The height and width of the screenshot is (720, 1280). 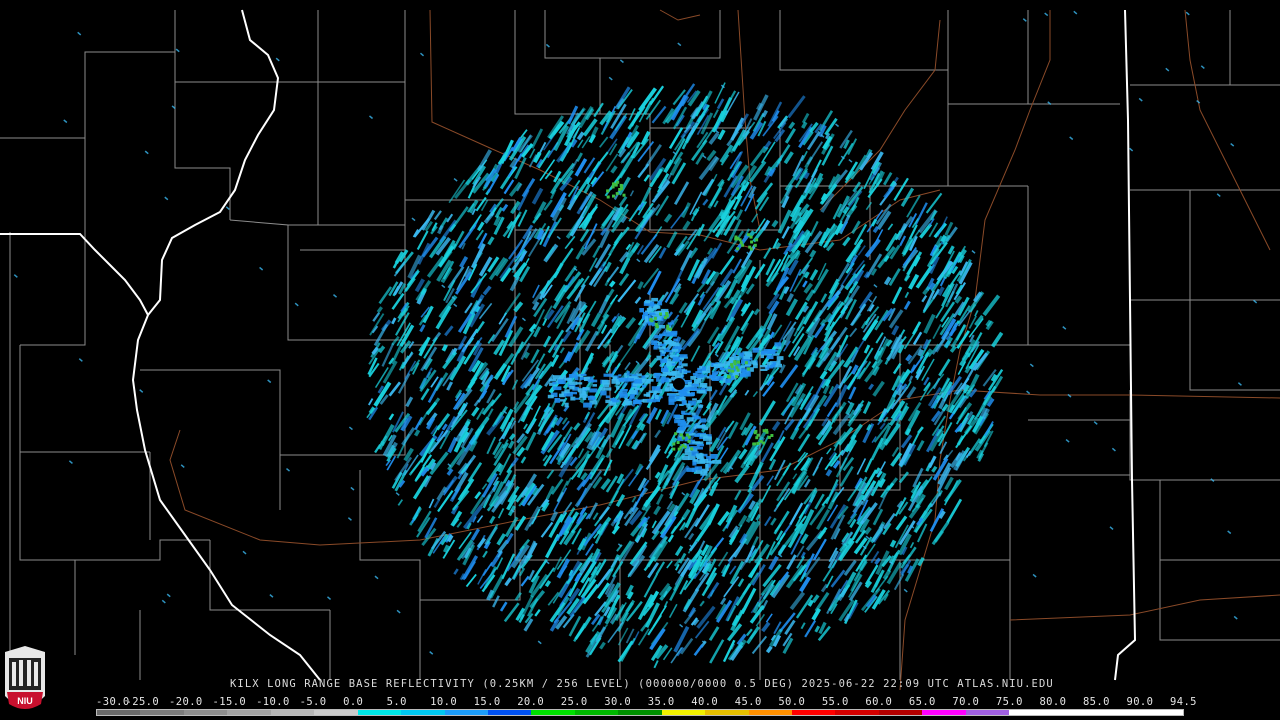 I want to click on colorbar-tick: 80.0, so click(x=1053, y=702).